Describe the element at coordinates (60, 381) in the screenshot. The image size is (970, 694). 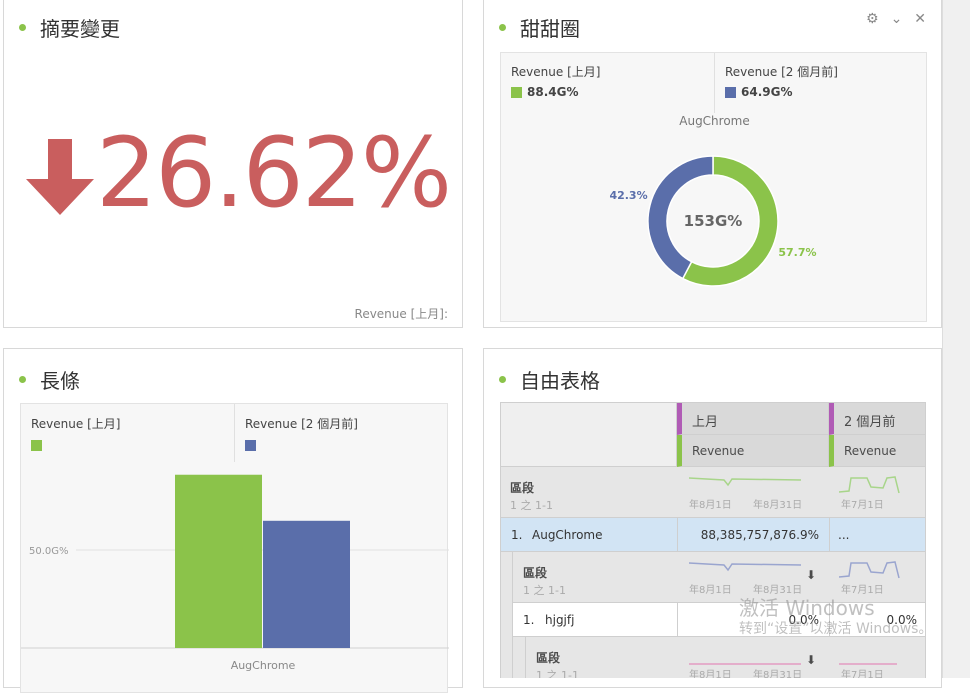
I see `bar-title: 長條` at that location.